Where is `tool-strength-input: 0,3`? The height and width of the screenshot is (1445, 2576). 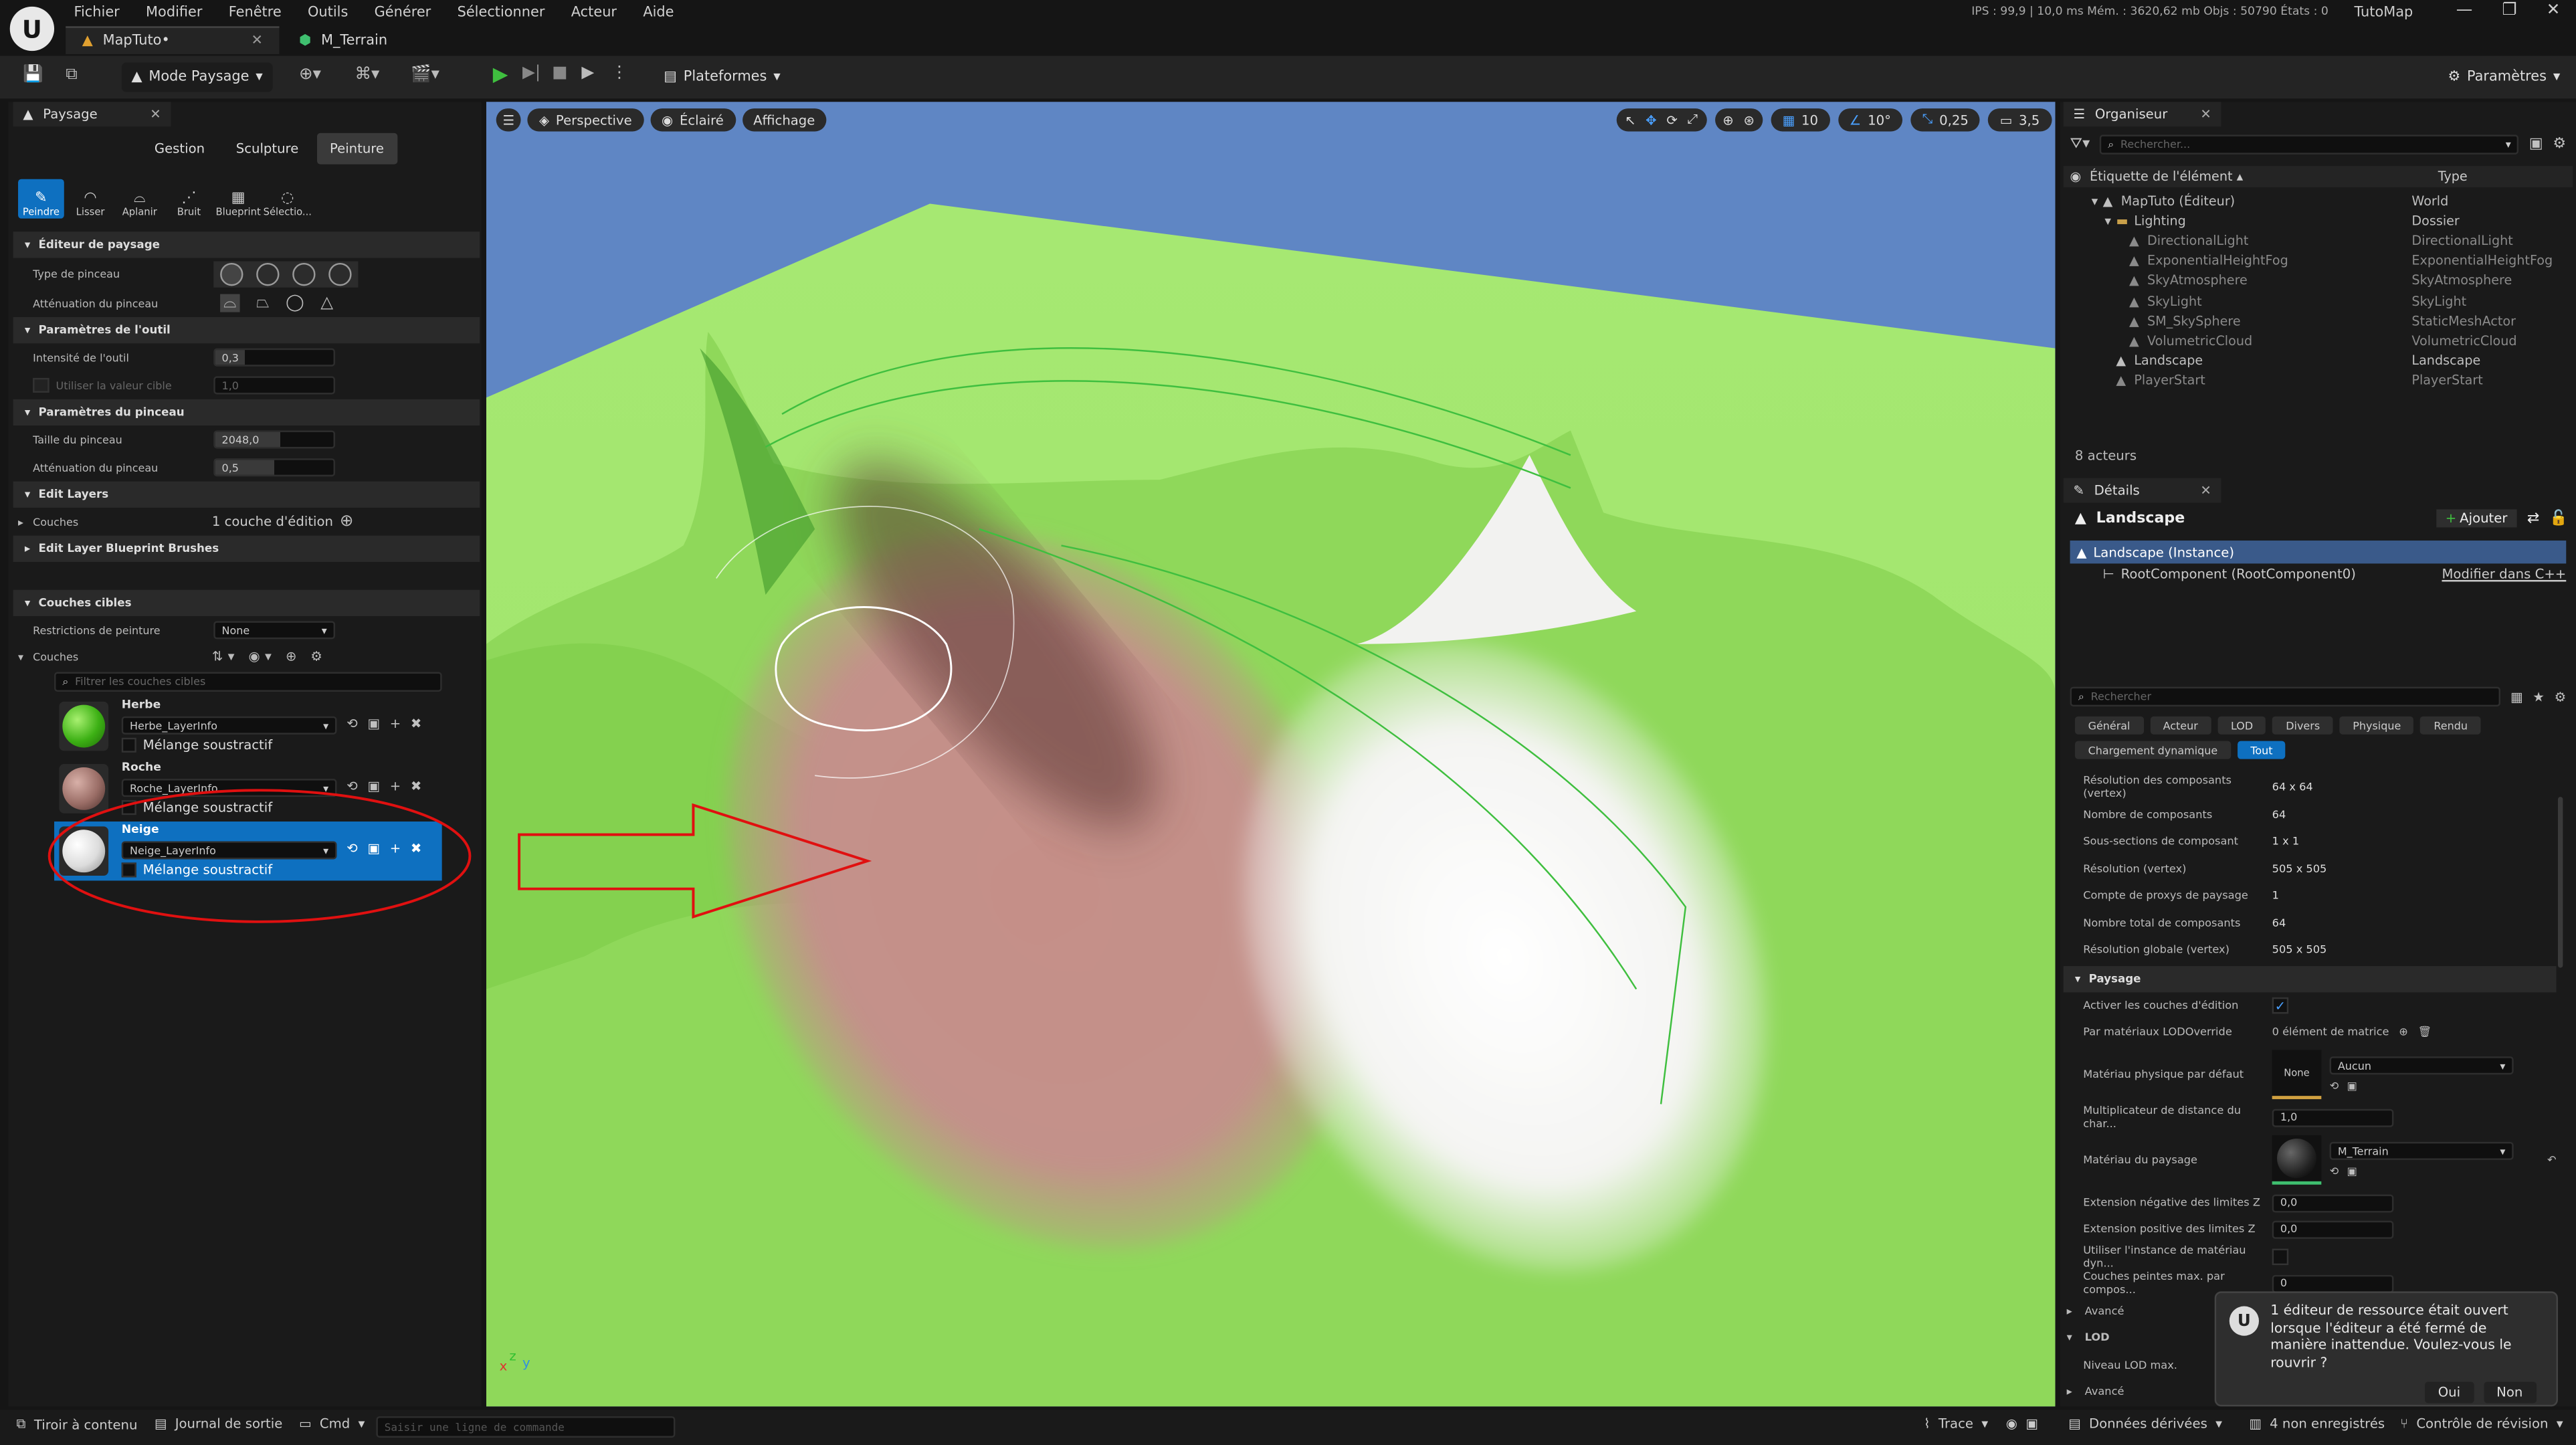
tool-strength-input: 0,3 is located at coordinates (274, 358).